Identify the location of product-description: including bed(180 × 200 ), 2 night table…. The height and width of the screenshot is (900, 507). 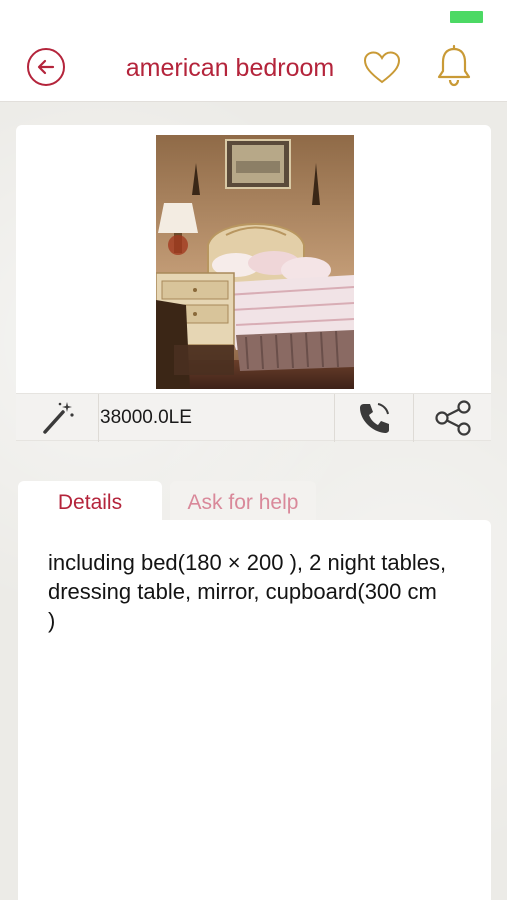
(247, 591).